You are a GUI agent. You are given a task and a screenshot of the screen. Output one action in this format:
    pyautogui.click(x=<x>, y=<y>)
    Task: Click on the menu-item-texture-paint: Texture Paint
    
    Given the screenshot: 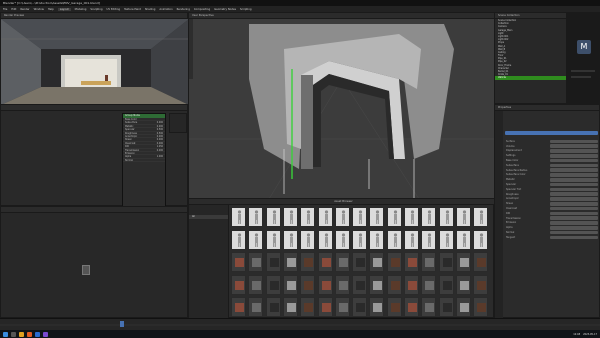 What is the action you would take?
    pyautogui.click(x=132, y=9)
    